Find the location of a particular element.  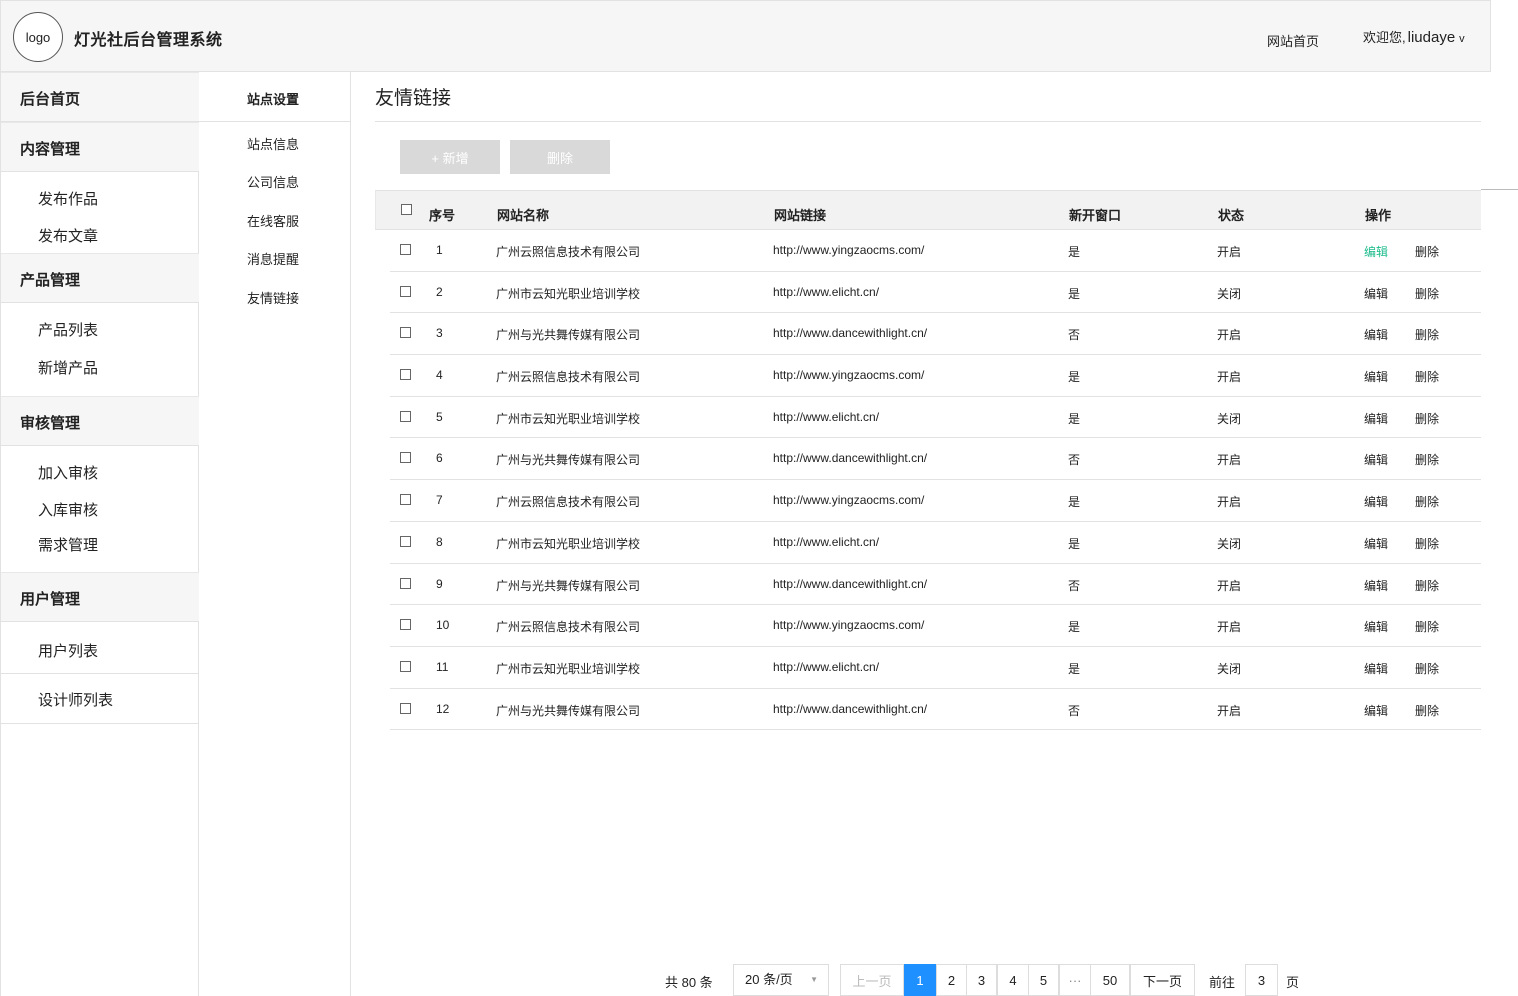

website-home-link: 网站首页 is located at coordinates (1293, 40).